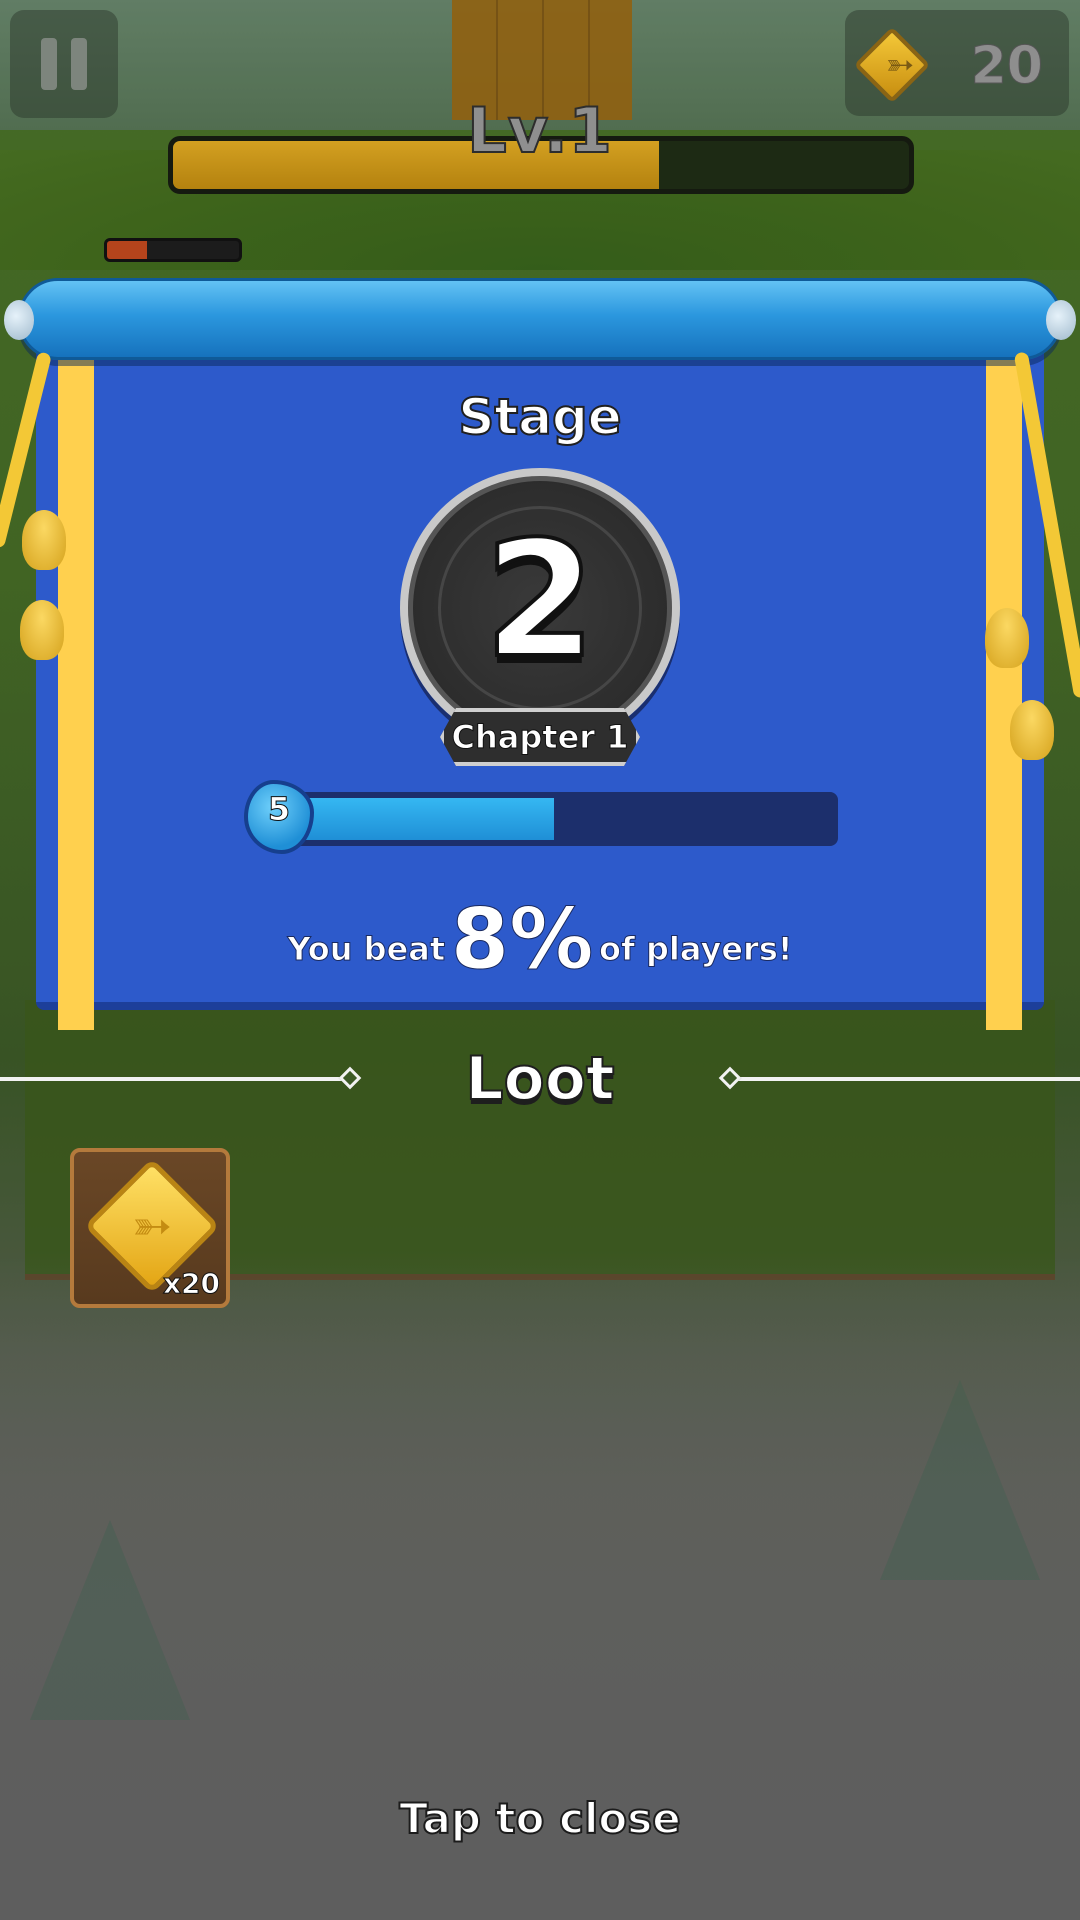 This screenshot has height=1920, width=1080. What do you see at coordinates (540, 319) in the screenshot?
I see `banner-scroll-rod` at bounding box center [540, 319].